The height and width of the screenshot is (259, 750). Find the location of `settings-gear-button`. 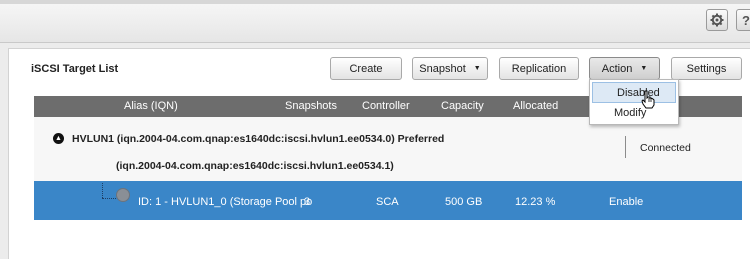

settings-gear-button is located at coordinates (717, 20).